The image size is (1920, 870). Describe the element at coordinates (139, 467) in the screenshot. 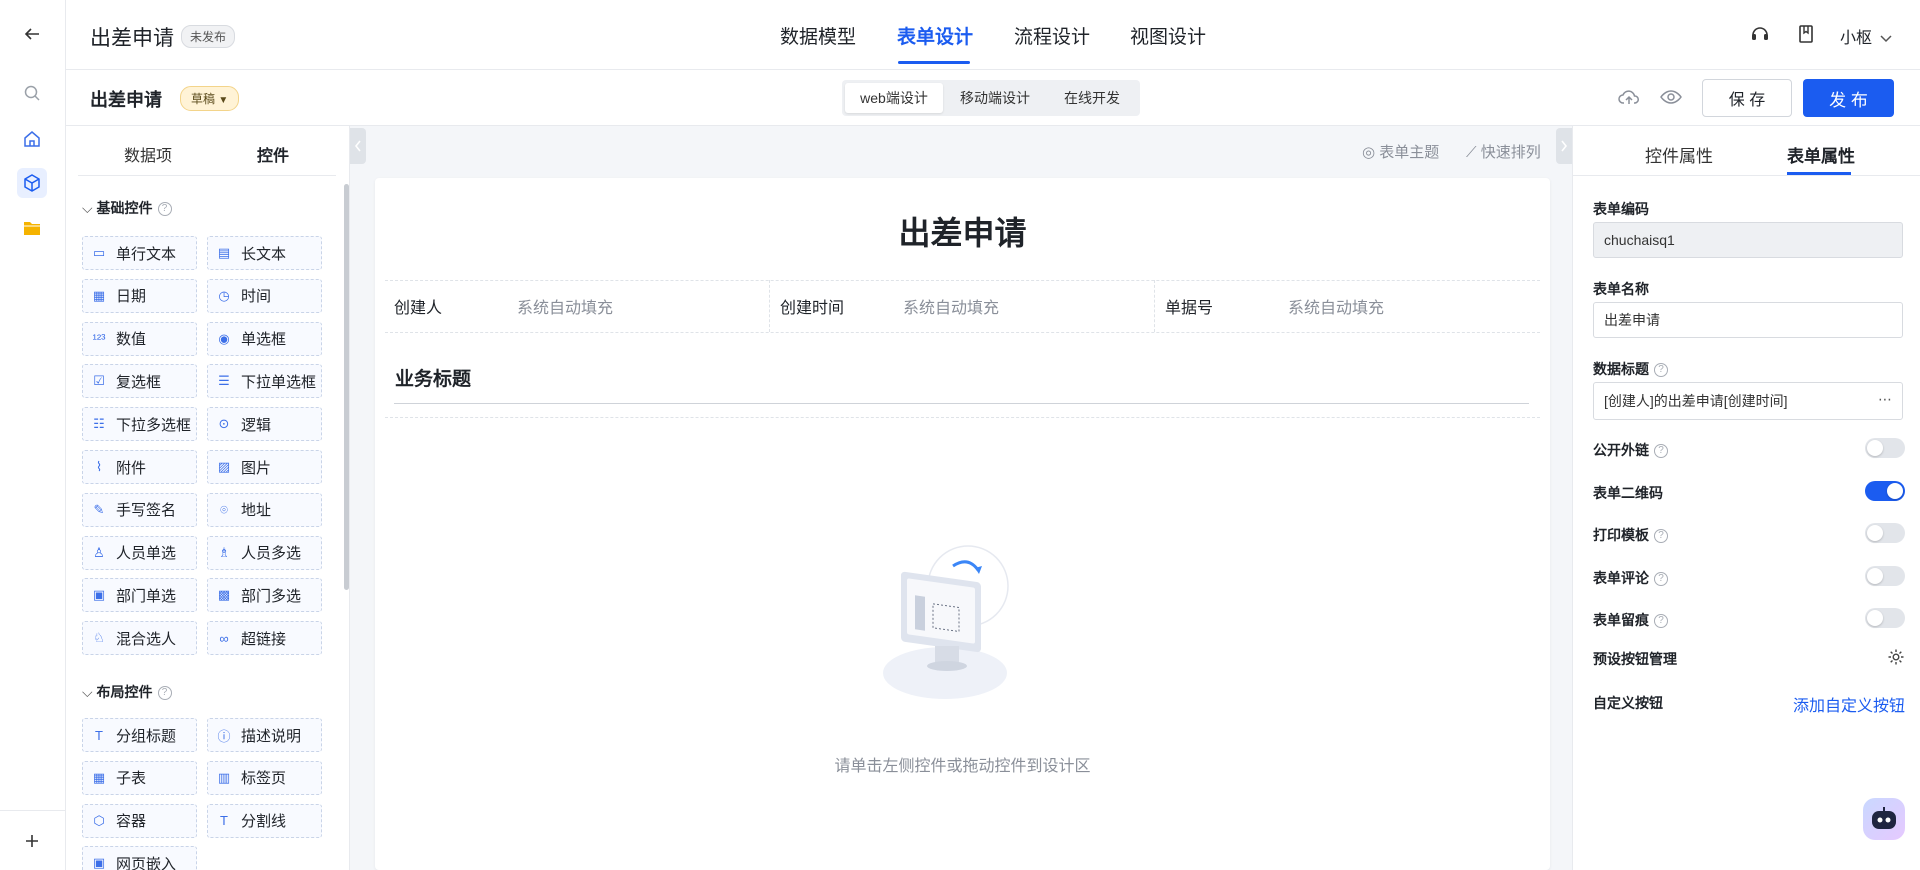

I see `control-paperclip: ⌇ 附件` at that location.